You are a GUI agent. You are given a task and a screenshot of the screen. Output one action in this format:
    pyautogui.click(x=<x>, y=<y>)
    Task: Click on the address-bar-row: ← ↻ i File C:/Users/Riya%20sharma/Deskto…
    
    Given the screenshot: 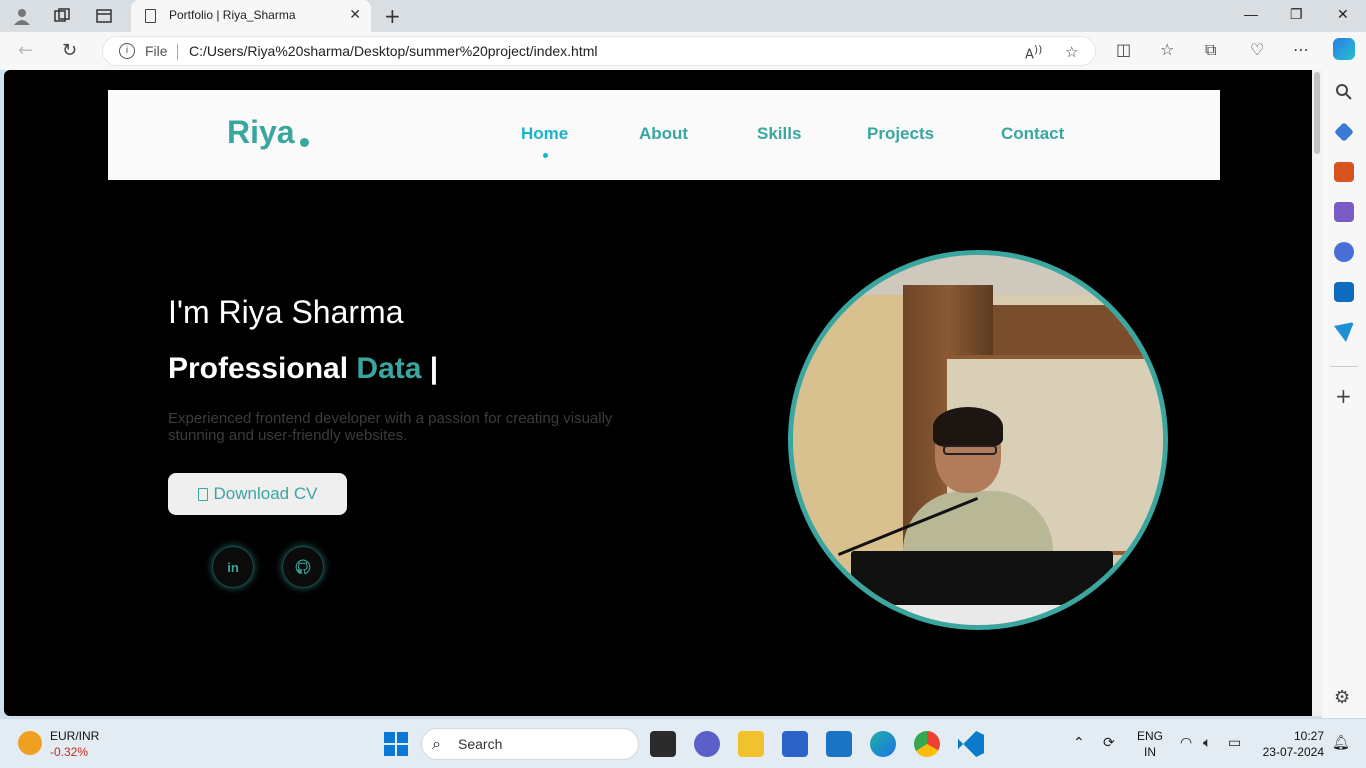 What is the action you would take?
    pyautogui.click(x=683, y=51)
    